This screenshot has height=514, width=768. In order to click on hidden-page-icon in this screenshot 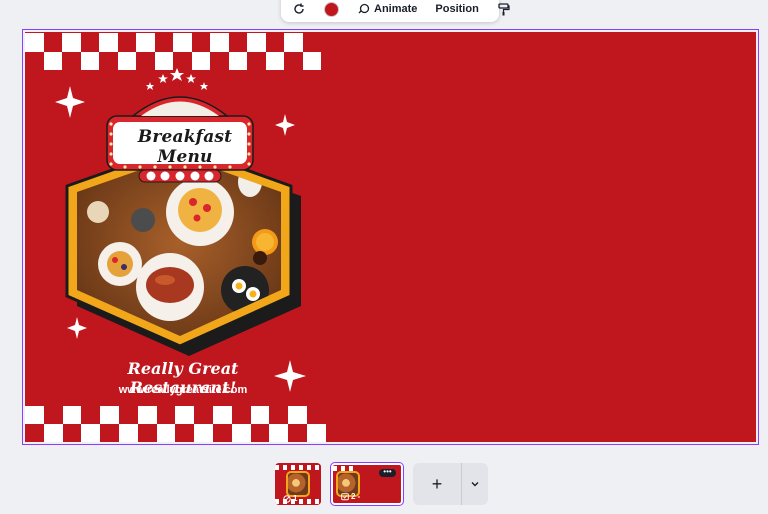, I will do `click(287, 498)`.